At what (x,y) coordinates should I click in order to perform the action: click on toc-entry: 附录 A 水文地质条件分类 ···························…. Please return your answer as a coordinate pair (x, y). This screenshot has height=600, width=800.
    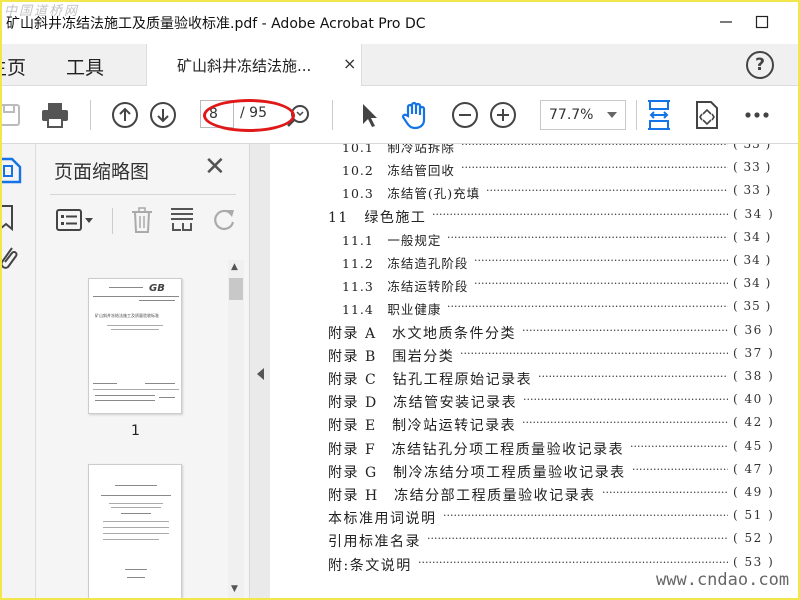
    Looking at the image, I should click on (535, 334).